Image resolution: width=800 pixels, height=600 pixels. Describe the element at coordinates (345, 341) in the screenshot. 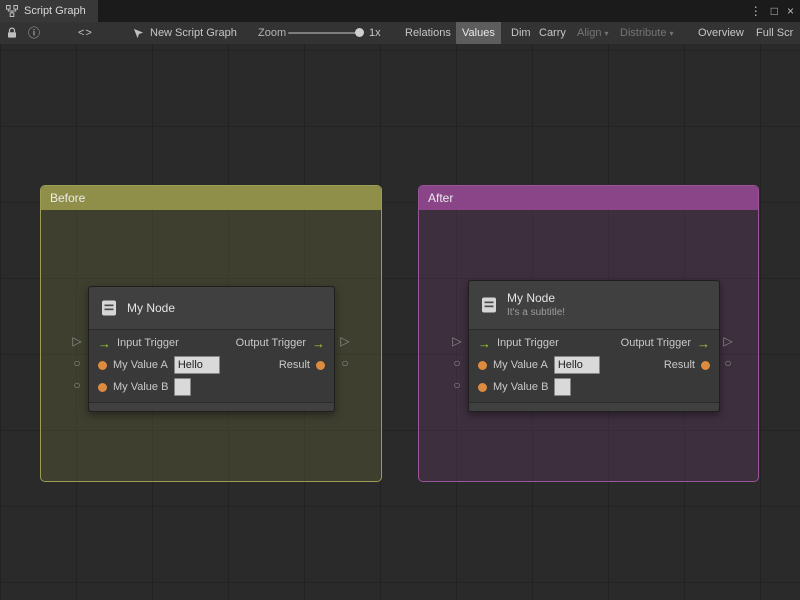

I see `before-ext-output-trigger-port: ▷` at that location.